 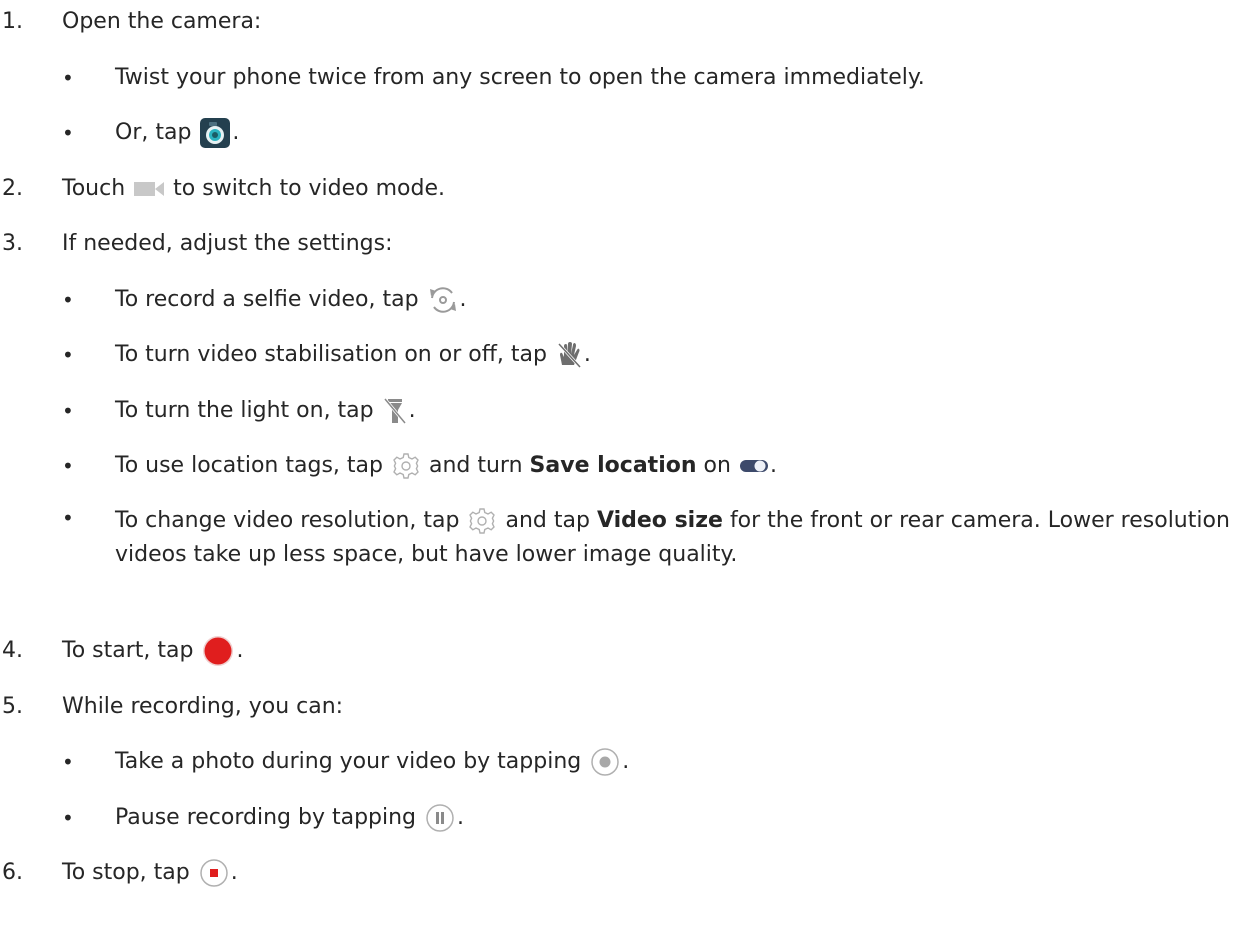 What do you see at coordinates (12, 650) in the screenshot?
I see `step-number: 4.` at bounding box center [12, 650].